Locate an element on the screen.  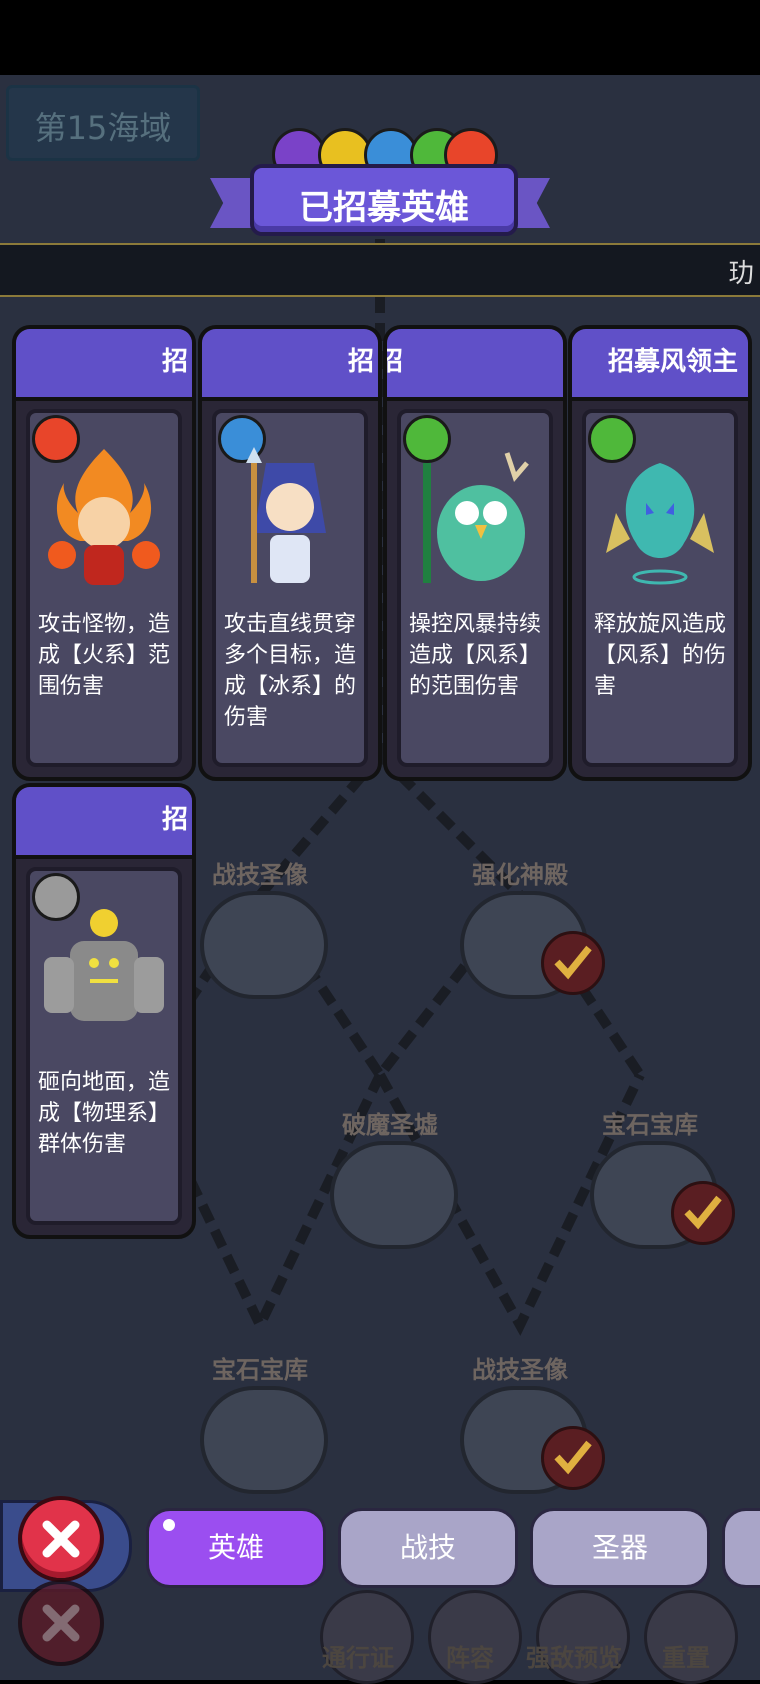
monument-icon is located at coordinates (264, 945).